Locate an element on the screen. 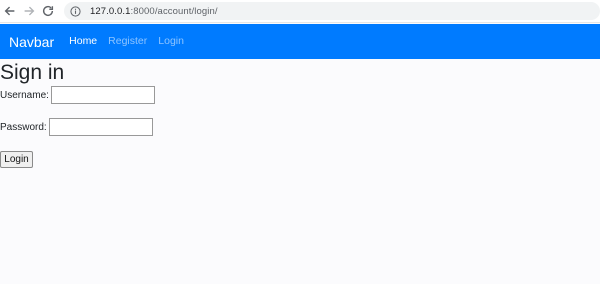 Image resolution: width=600 pixels, height=284 pixels. info-icon is located at coordinates (75, 11).